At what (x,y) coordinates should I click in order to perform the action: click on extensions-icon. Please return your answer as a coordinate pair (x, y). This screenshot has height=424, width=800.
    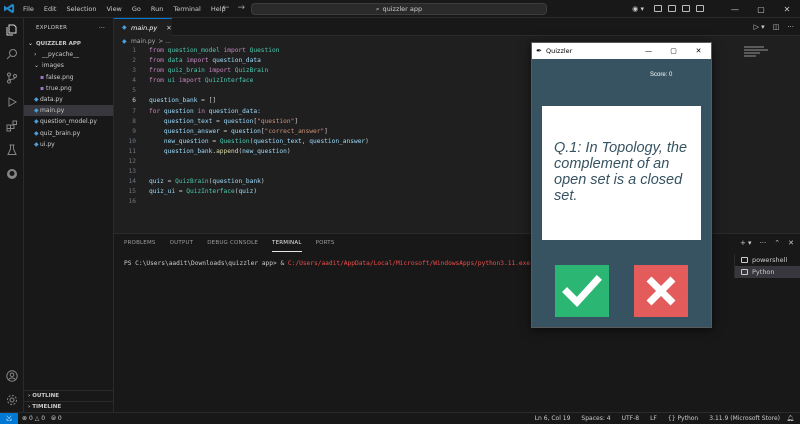
    Looking at the image, I should click on (12, 126).